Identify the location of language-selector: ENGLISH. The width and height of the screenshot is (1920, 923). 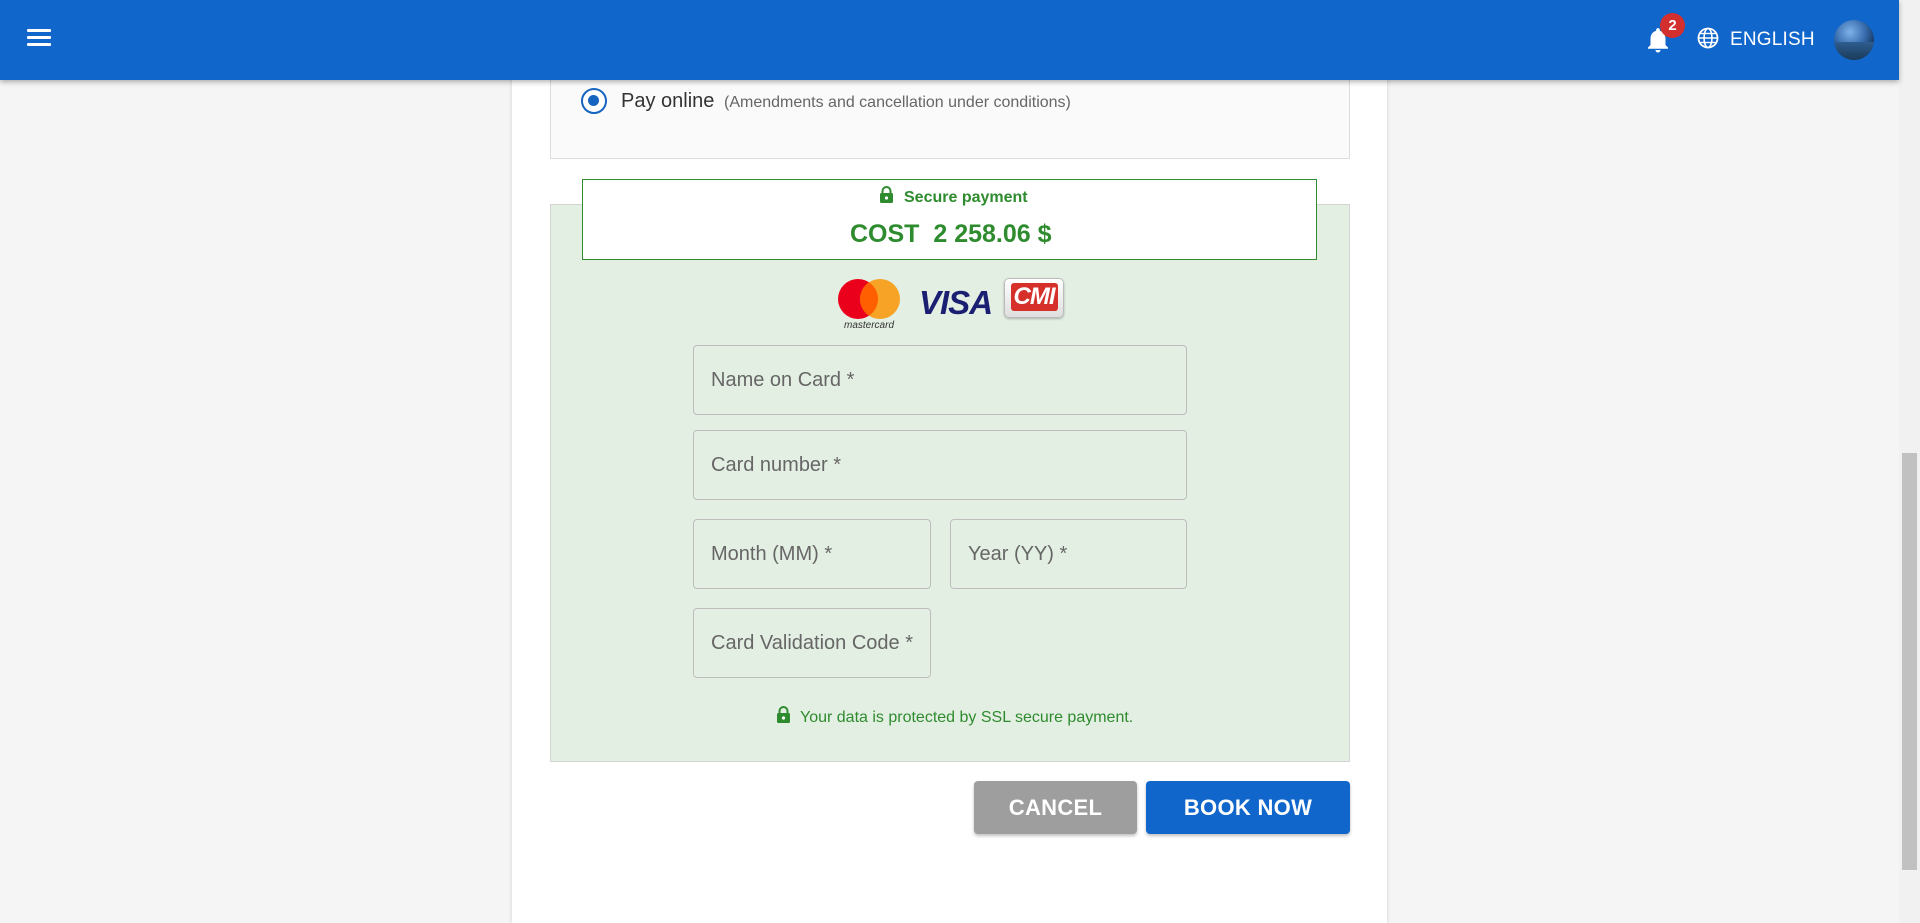
(1755, 40).